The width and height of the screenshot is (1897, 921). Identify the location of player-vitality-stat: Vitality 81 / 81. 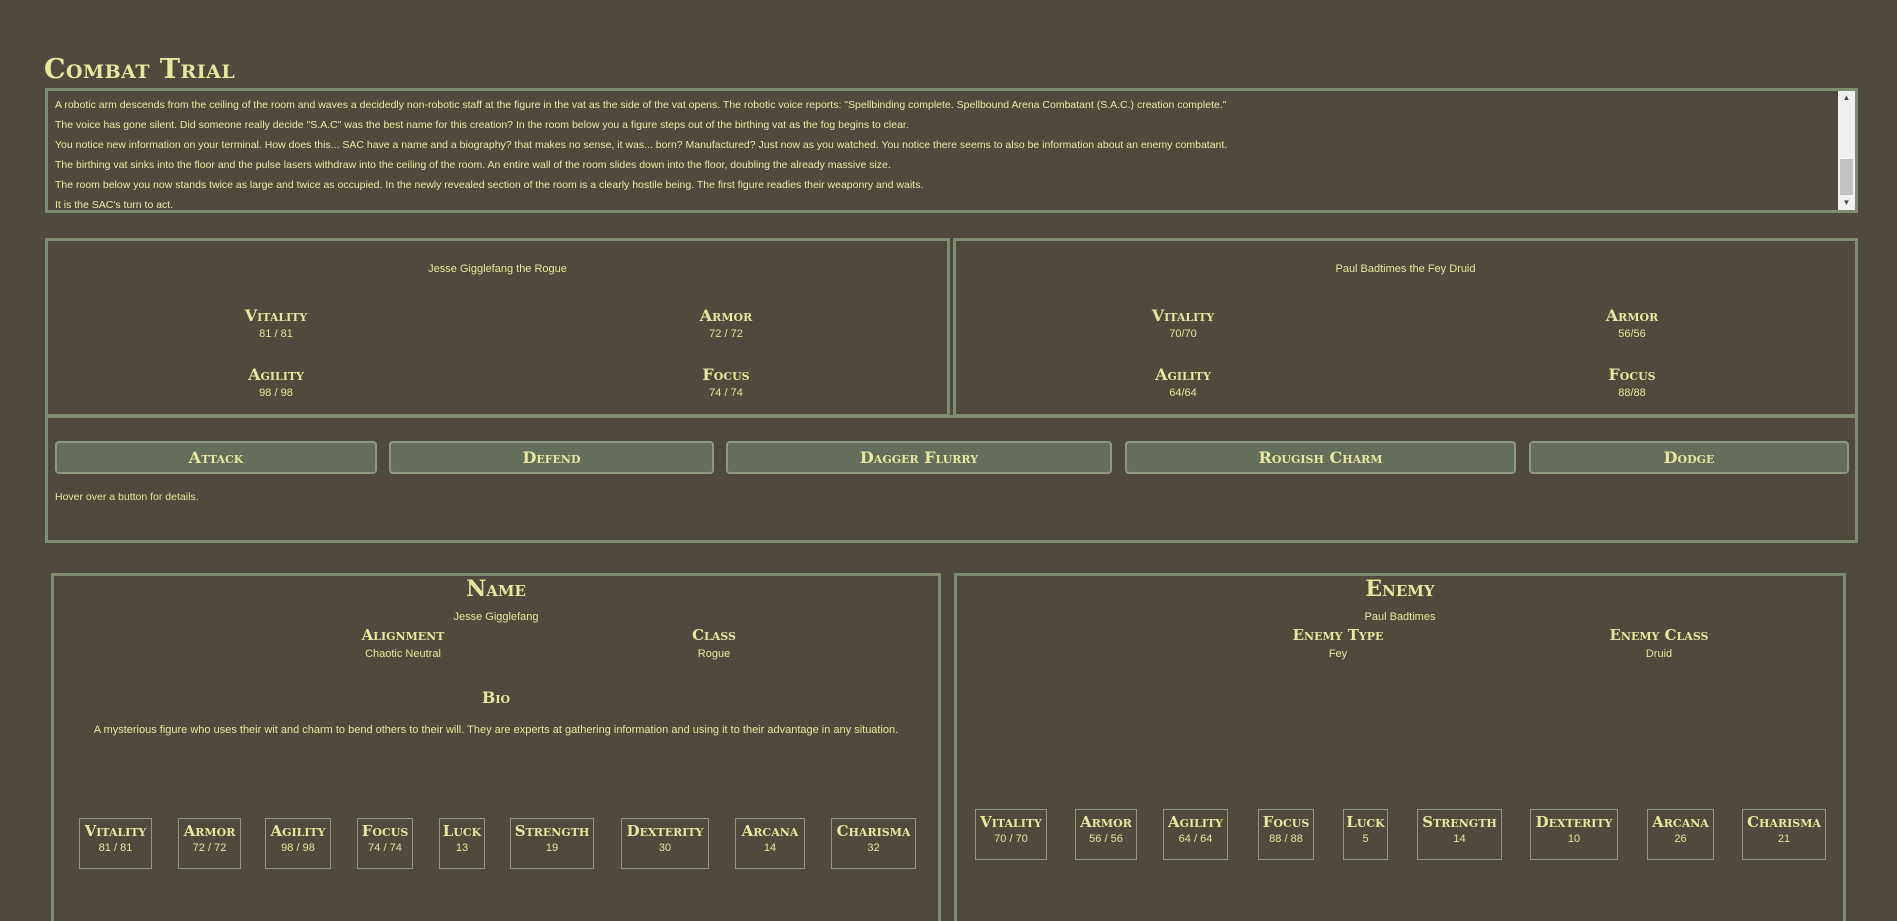
(276, 323).